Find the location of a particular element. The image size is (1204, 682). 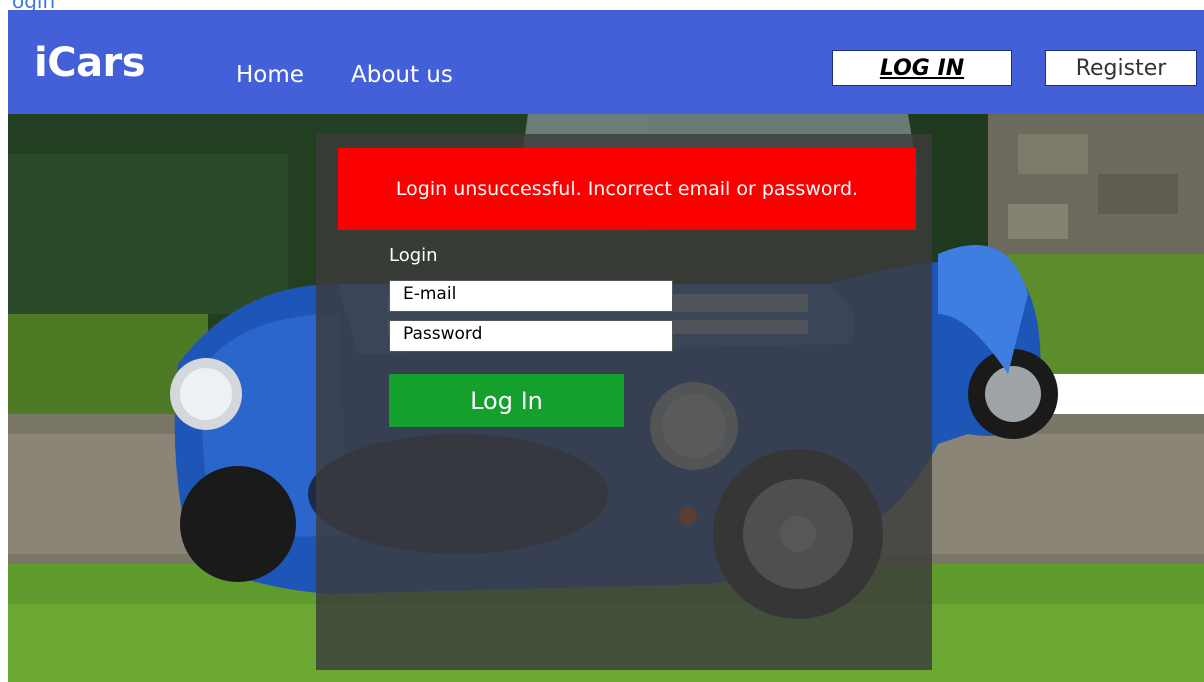

nav-login-button: LOG IN is located at coordinates (922, 68).